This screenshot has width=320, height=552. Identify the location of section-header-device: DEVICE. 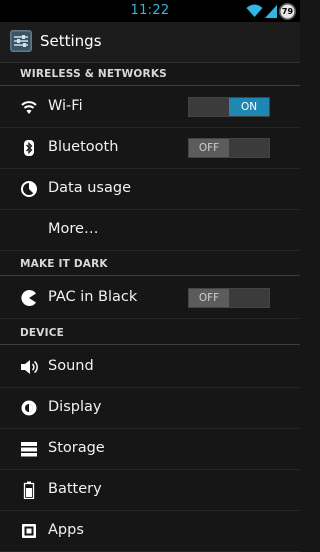
(150, 333).